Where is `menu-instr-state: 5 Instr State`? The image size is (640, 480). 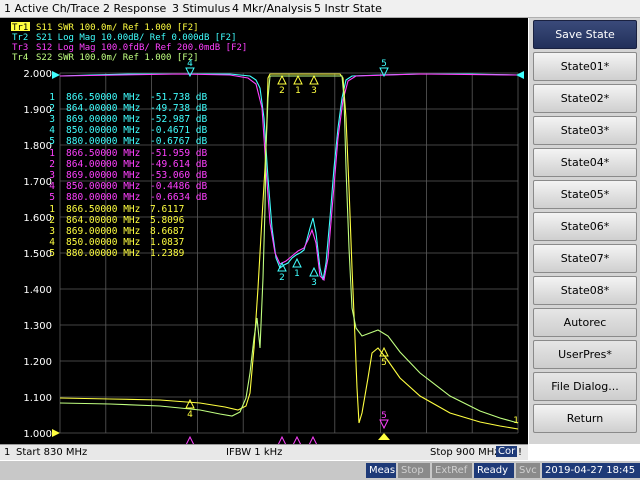 menu-instr-state: 5 Instr State is located at coordinates (348, 8).